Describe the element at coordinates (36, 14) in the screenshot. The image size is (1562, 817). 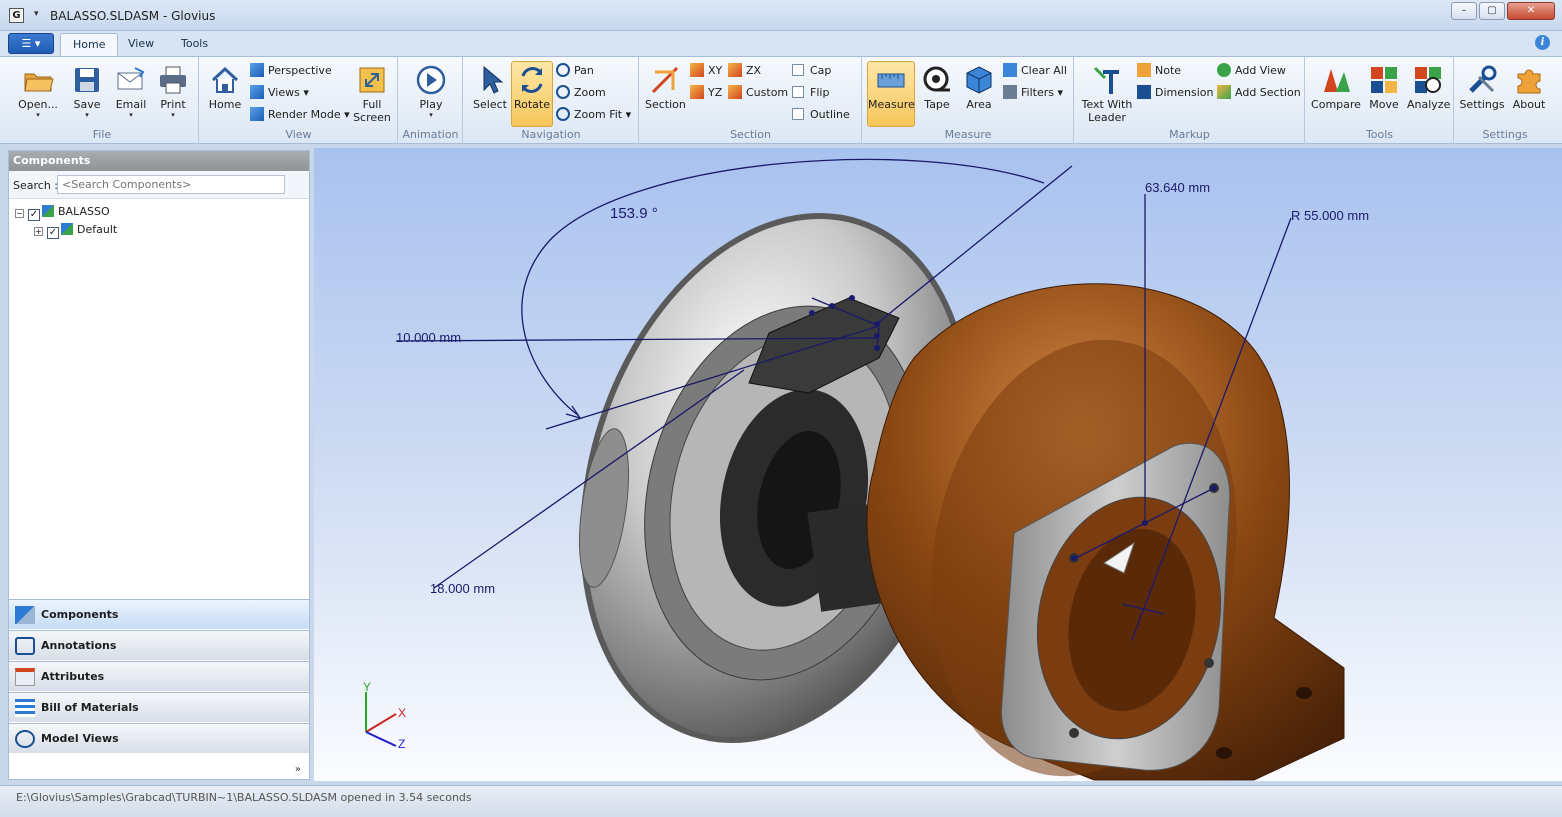
I see `quick-access-dropdown-icon: ▾` at that location.